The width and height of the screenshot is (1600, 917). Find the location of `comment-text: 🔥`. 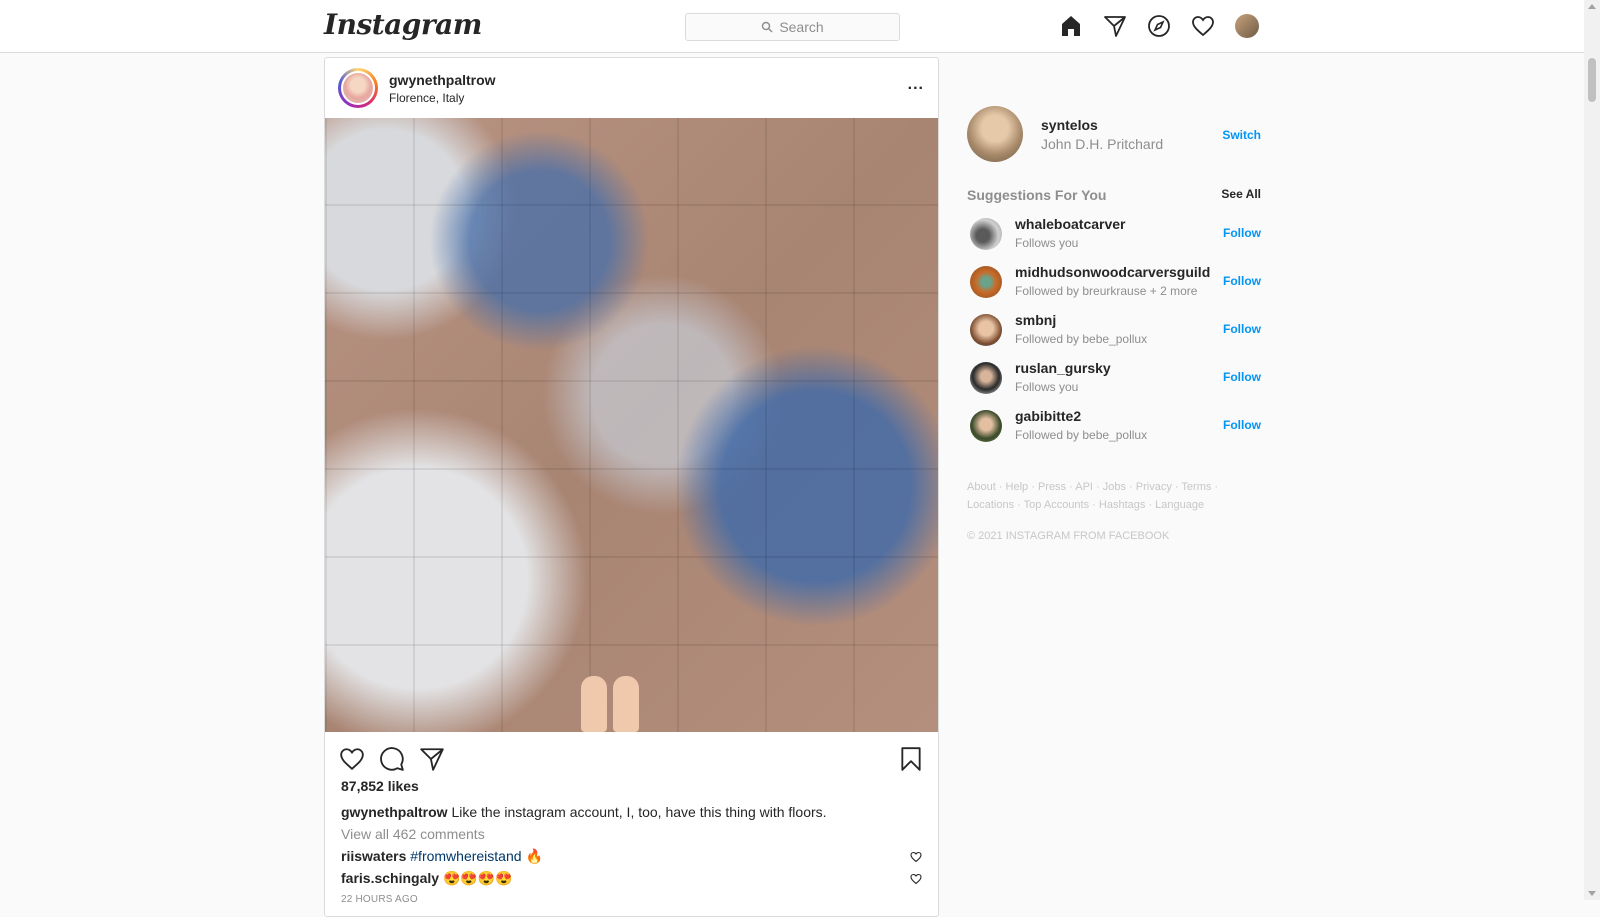

comment-text: 🔥 is located at coordinates (534, 856).